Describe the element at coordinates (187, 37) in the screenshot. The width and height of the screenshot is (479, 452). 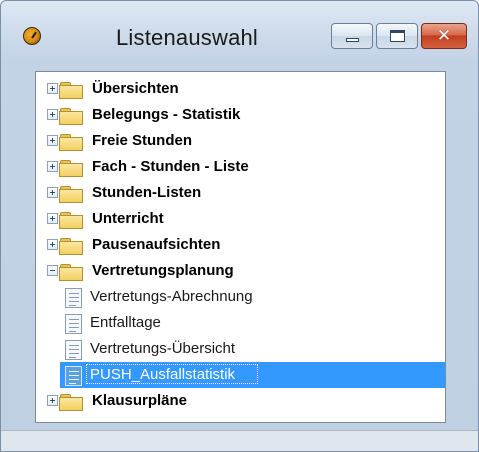
I see `window-title: Listenauswahl` at that location.